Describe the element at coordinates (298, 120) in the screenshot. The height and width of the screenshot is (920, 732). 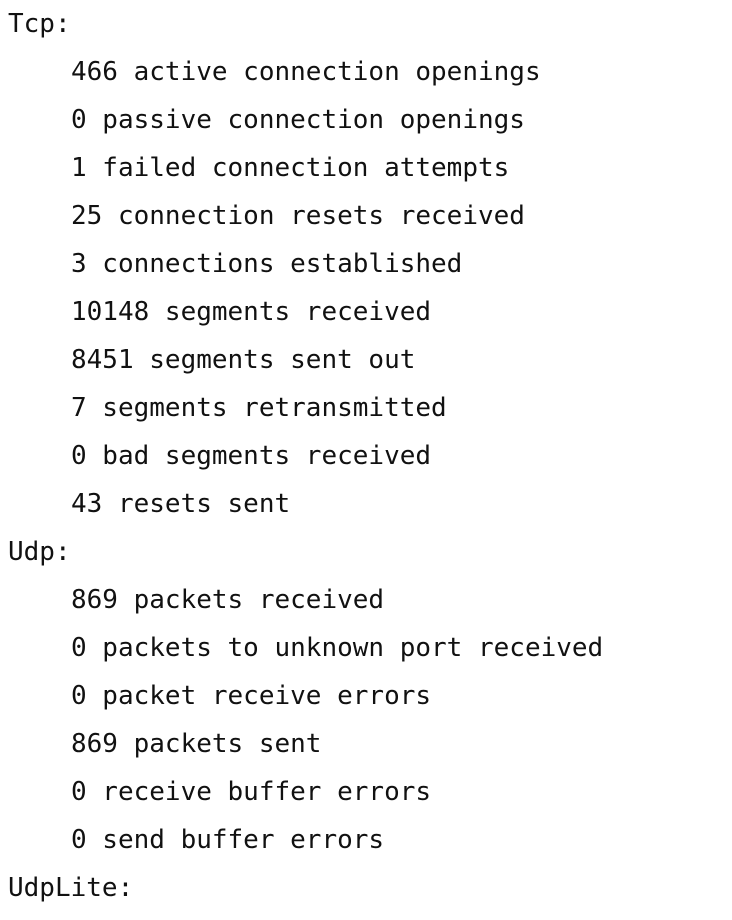
I see `stat-line-tcp-passive-openings: 0 passive connection openings` at that location.